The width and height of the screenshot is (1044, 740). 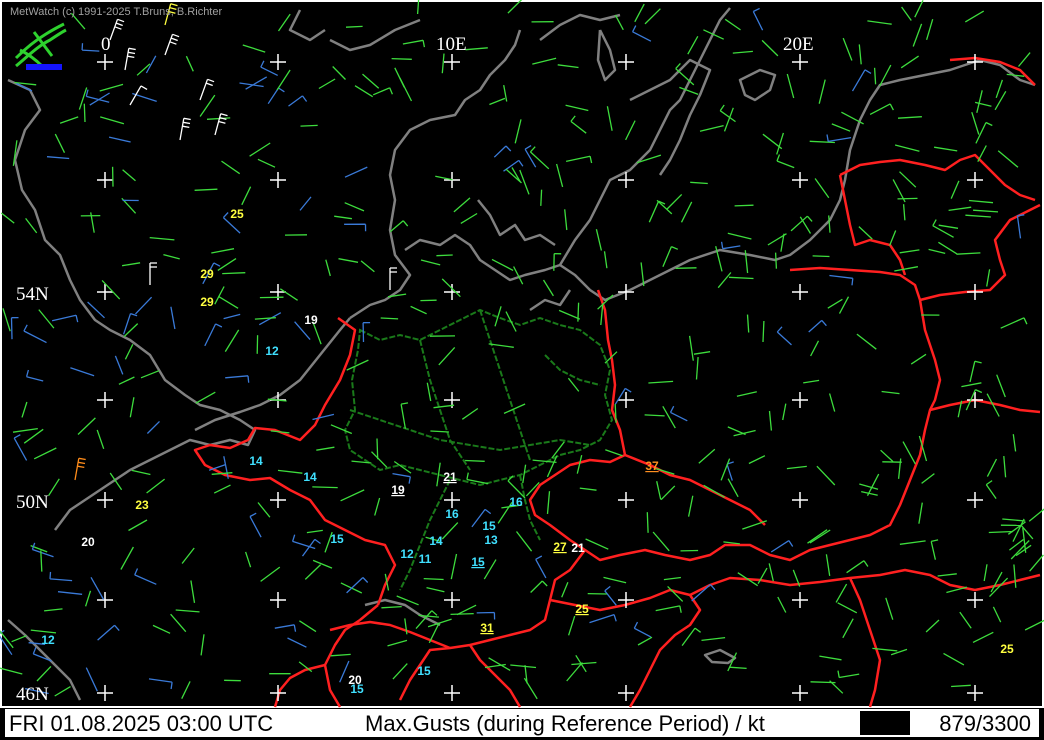 What do you see at coordinates (489, 526) in the screenshot?
I see `gust-value: 15` at bounding box center [489, 526].